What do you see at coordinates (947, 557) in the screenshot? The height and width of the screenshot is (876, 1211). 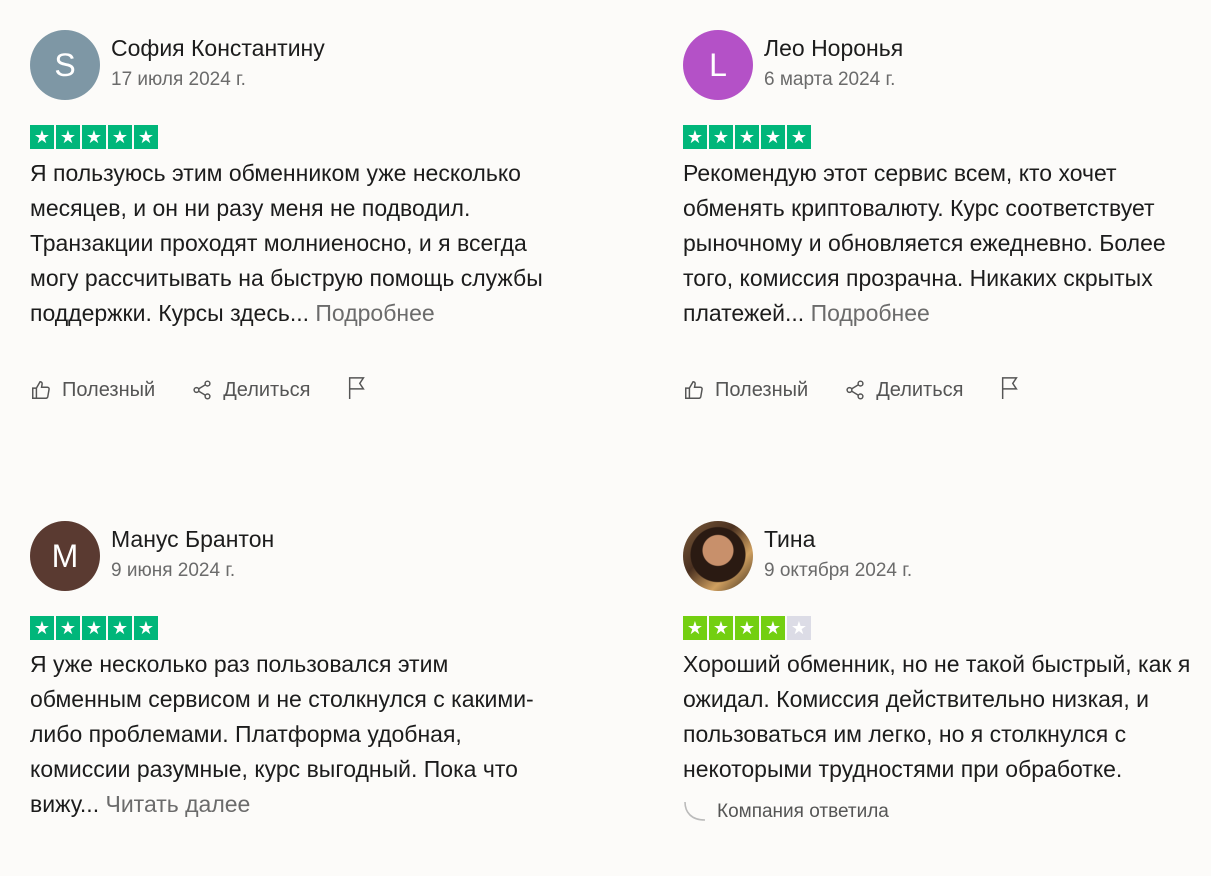 I see `review-header: Тина 9 октября 2024 г.` at bounding box center [947, 557].